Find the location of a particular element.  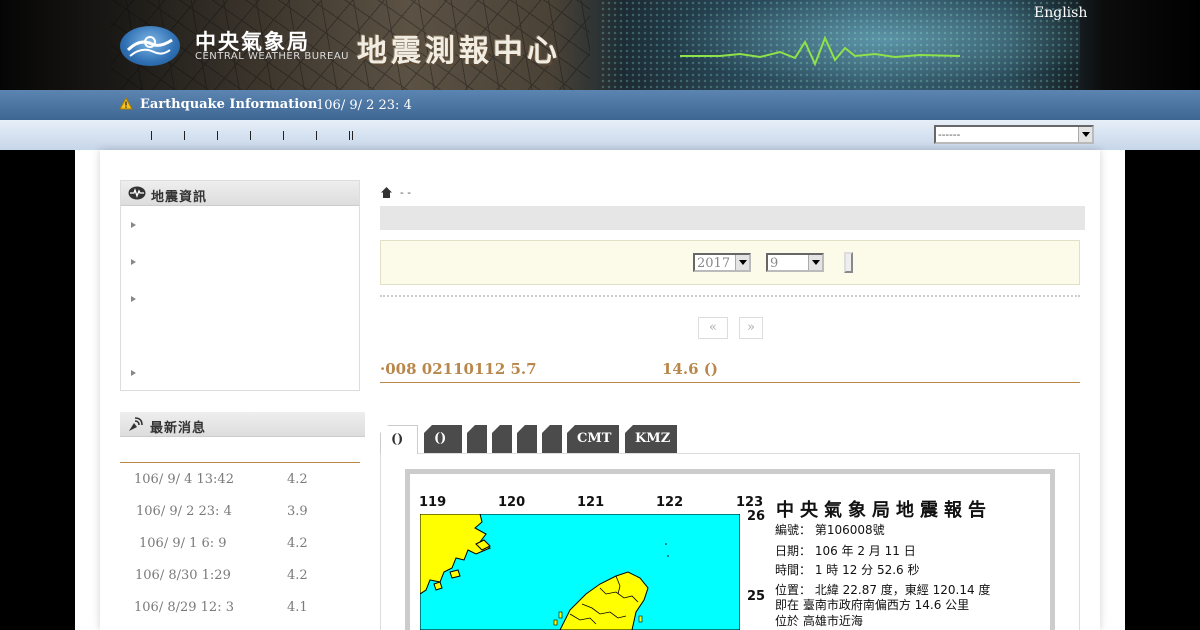

next-page-button: » is located at coordinates (751, 328).